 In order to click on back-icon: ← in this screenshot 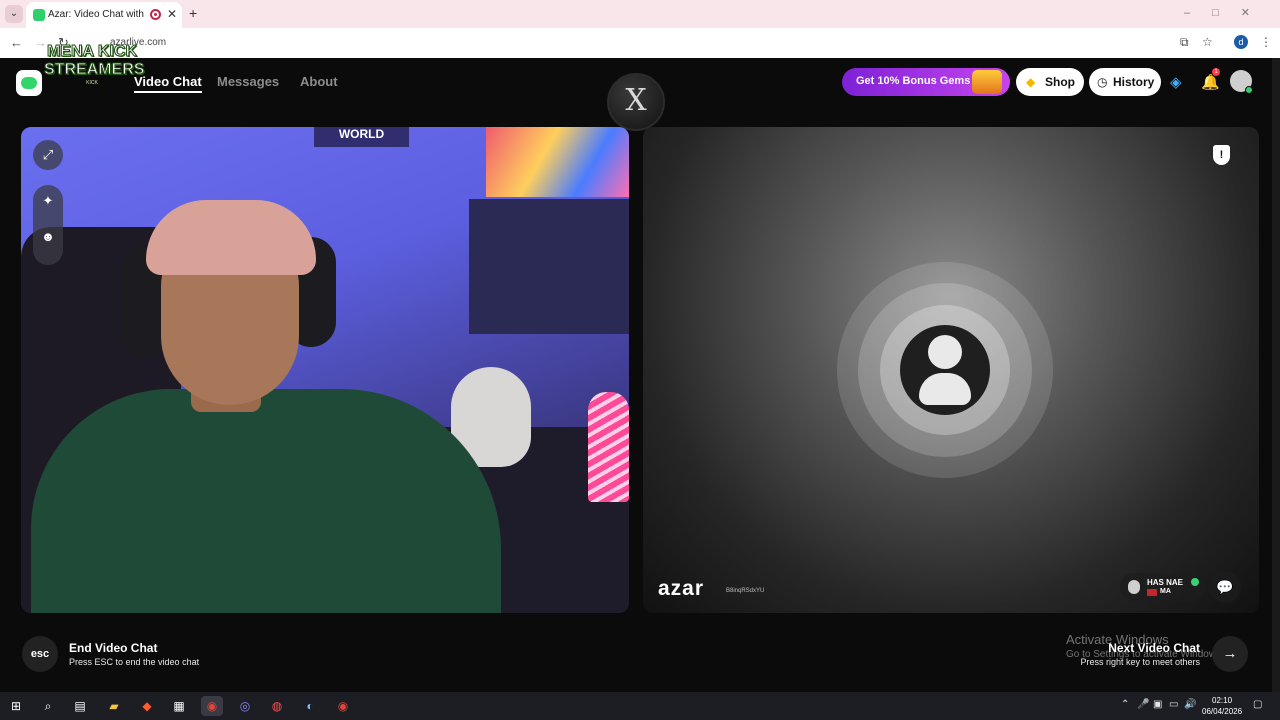, I will do `click(16, 42)`.